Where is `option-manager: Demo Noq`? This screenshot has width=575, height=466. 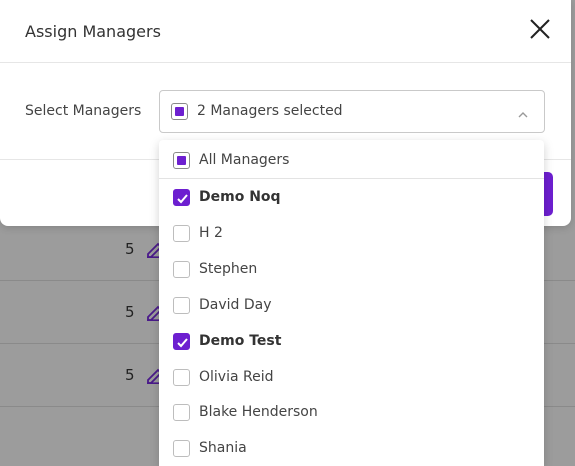
option-manager: Demo Noq is located at coordinates (351, 197).